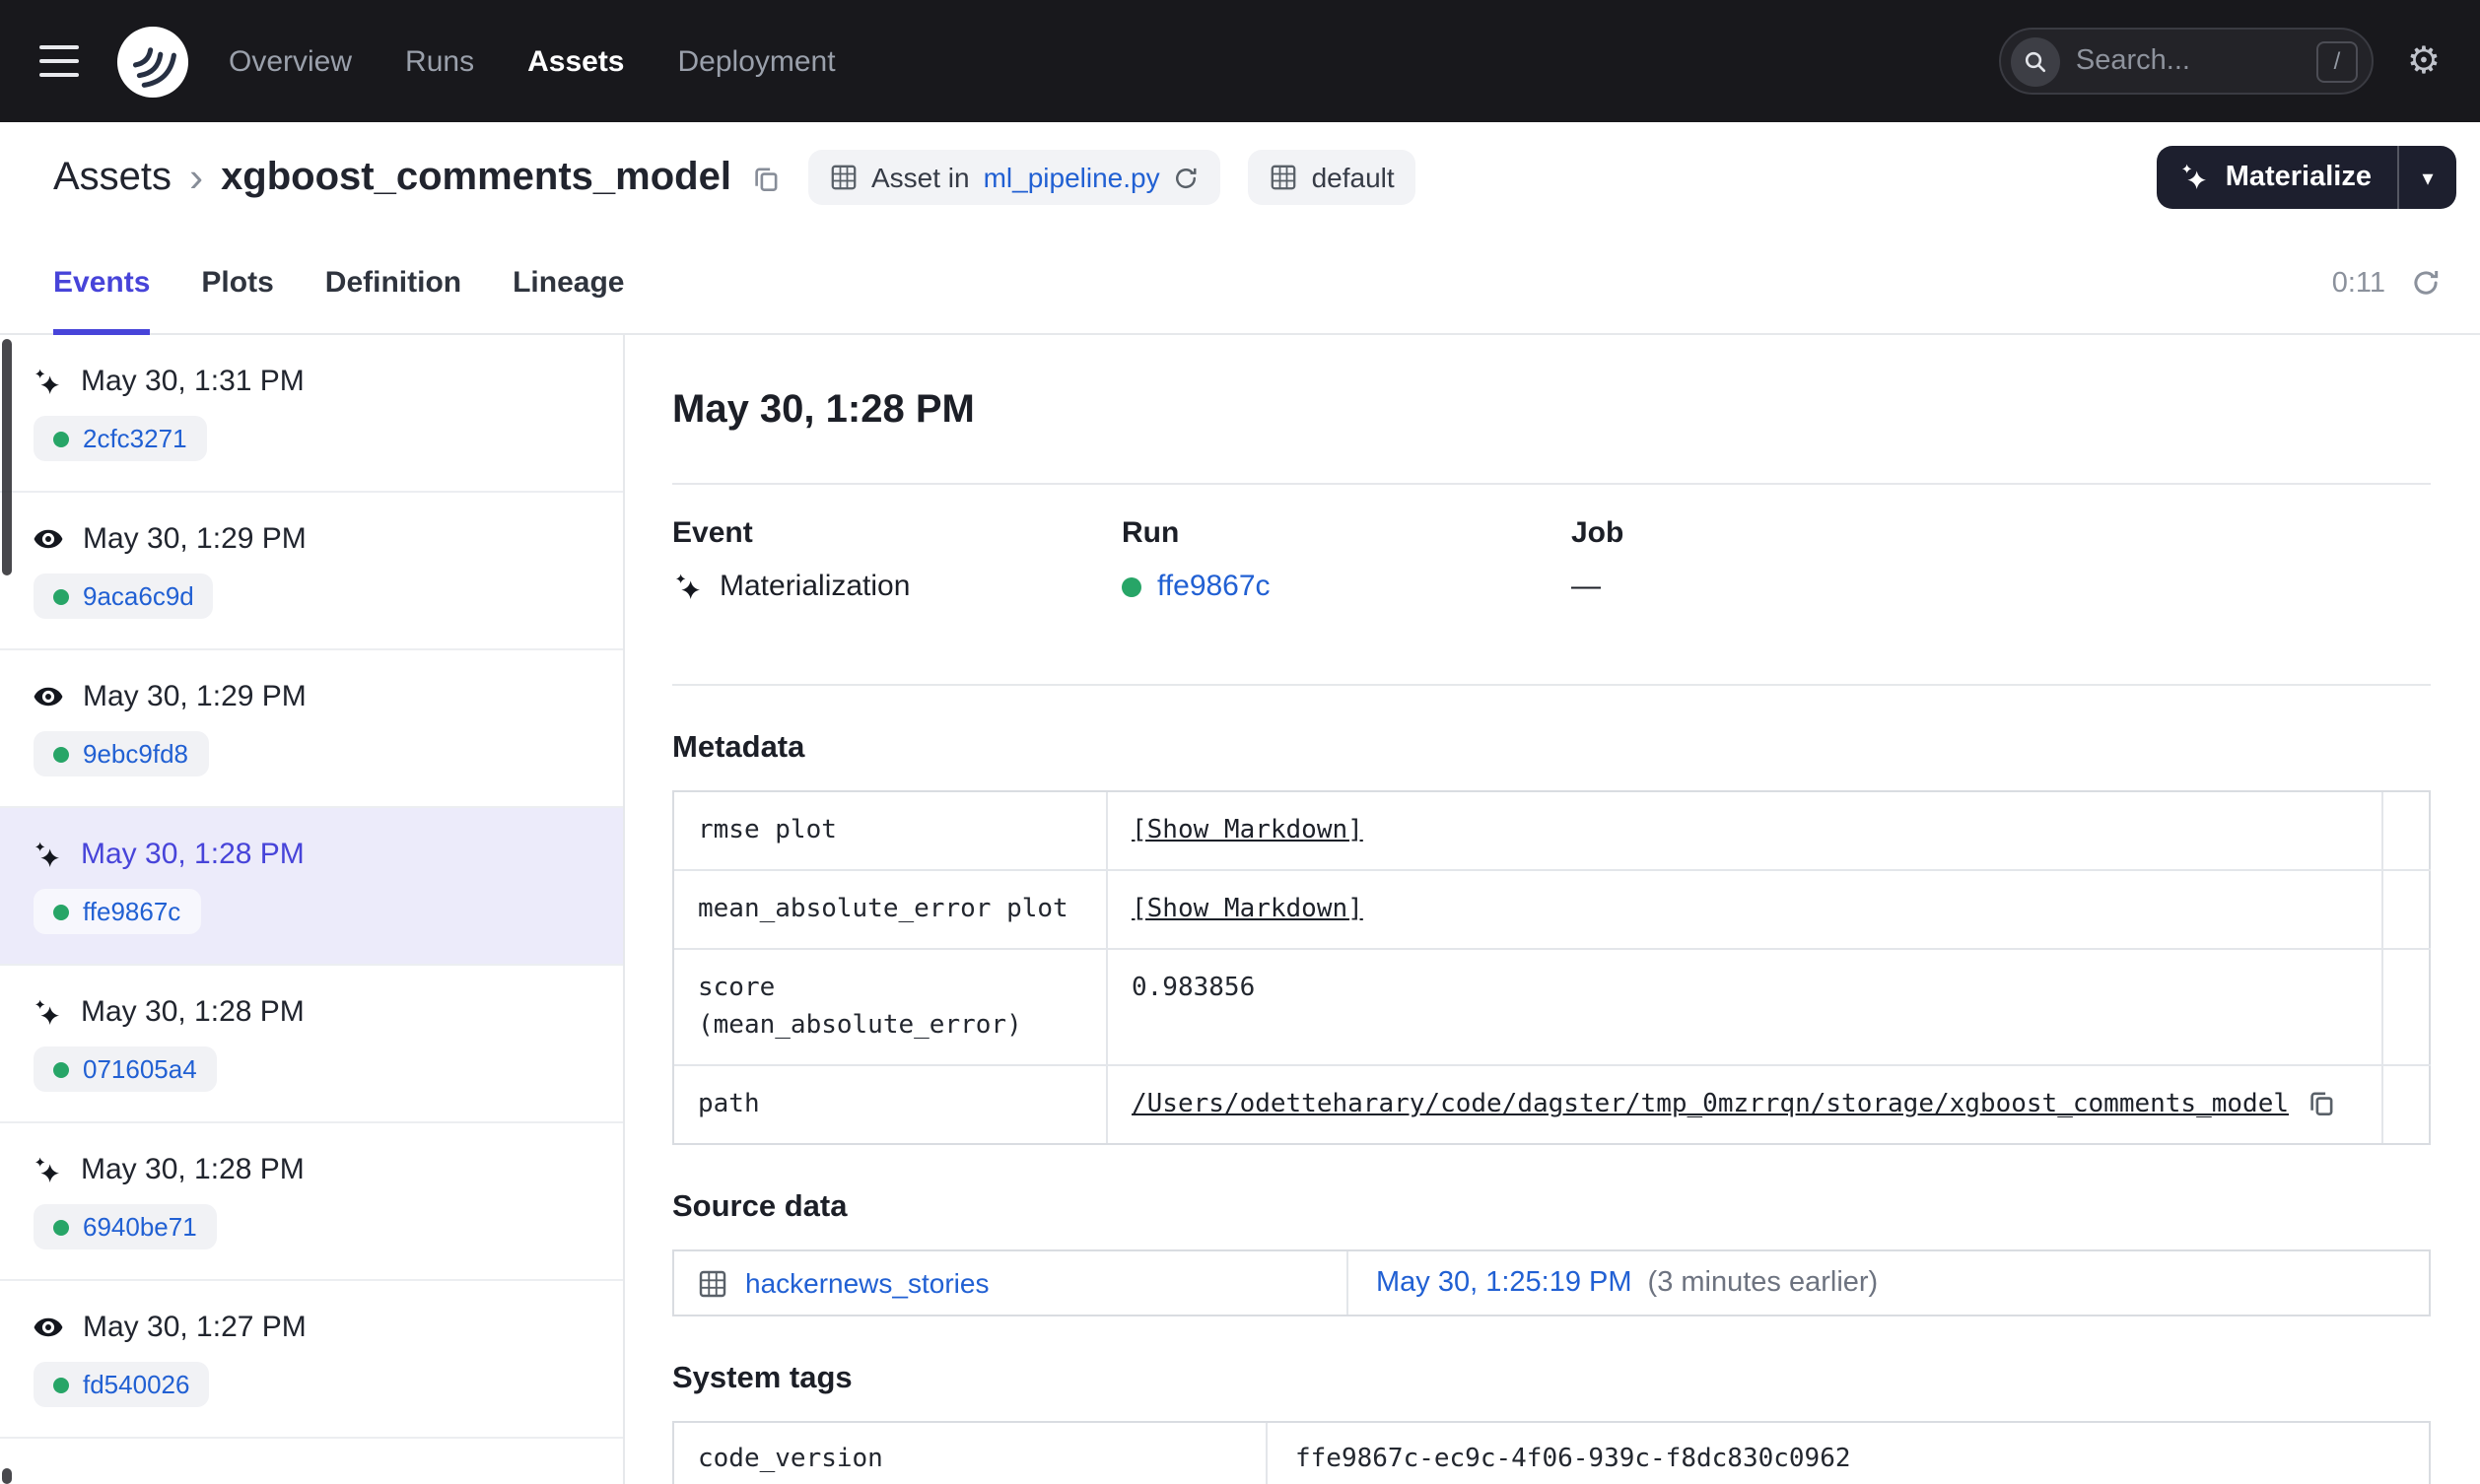 The width and height of the screenshot is (2480, 1484). I want to click on asset-group-tag: Asset in ml_pipeline.py, so click(1014, 177).